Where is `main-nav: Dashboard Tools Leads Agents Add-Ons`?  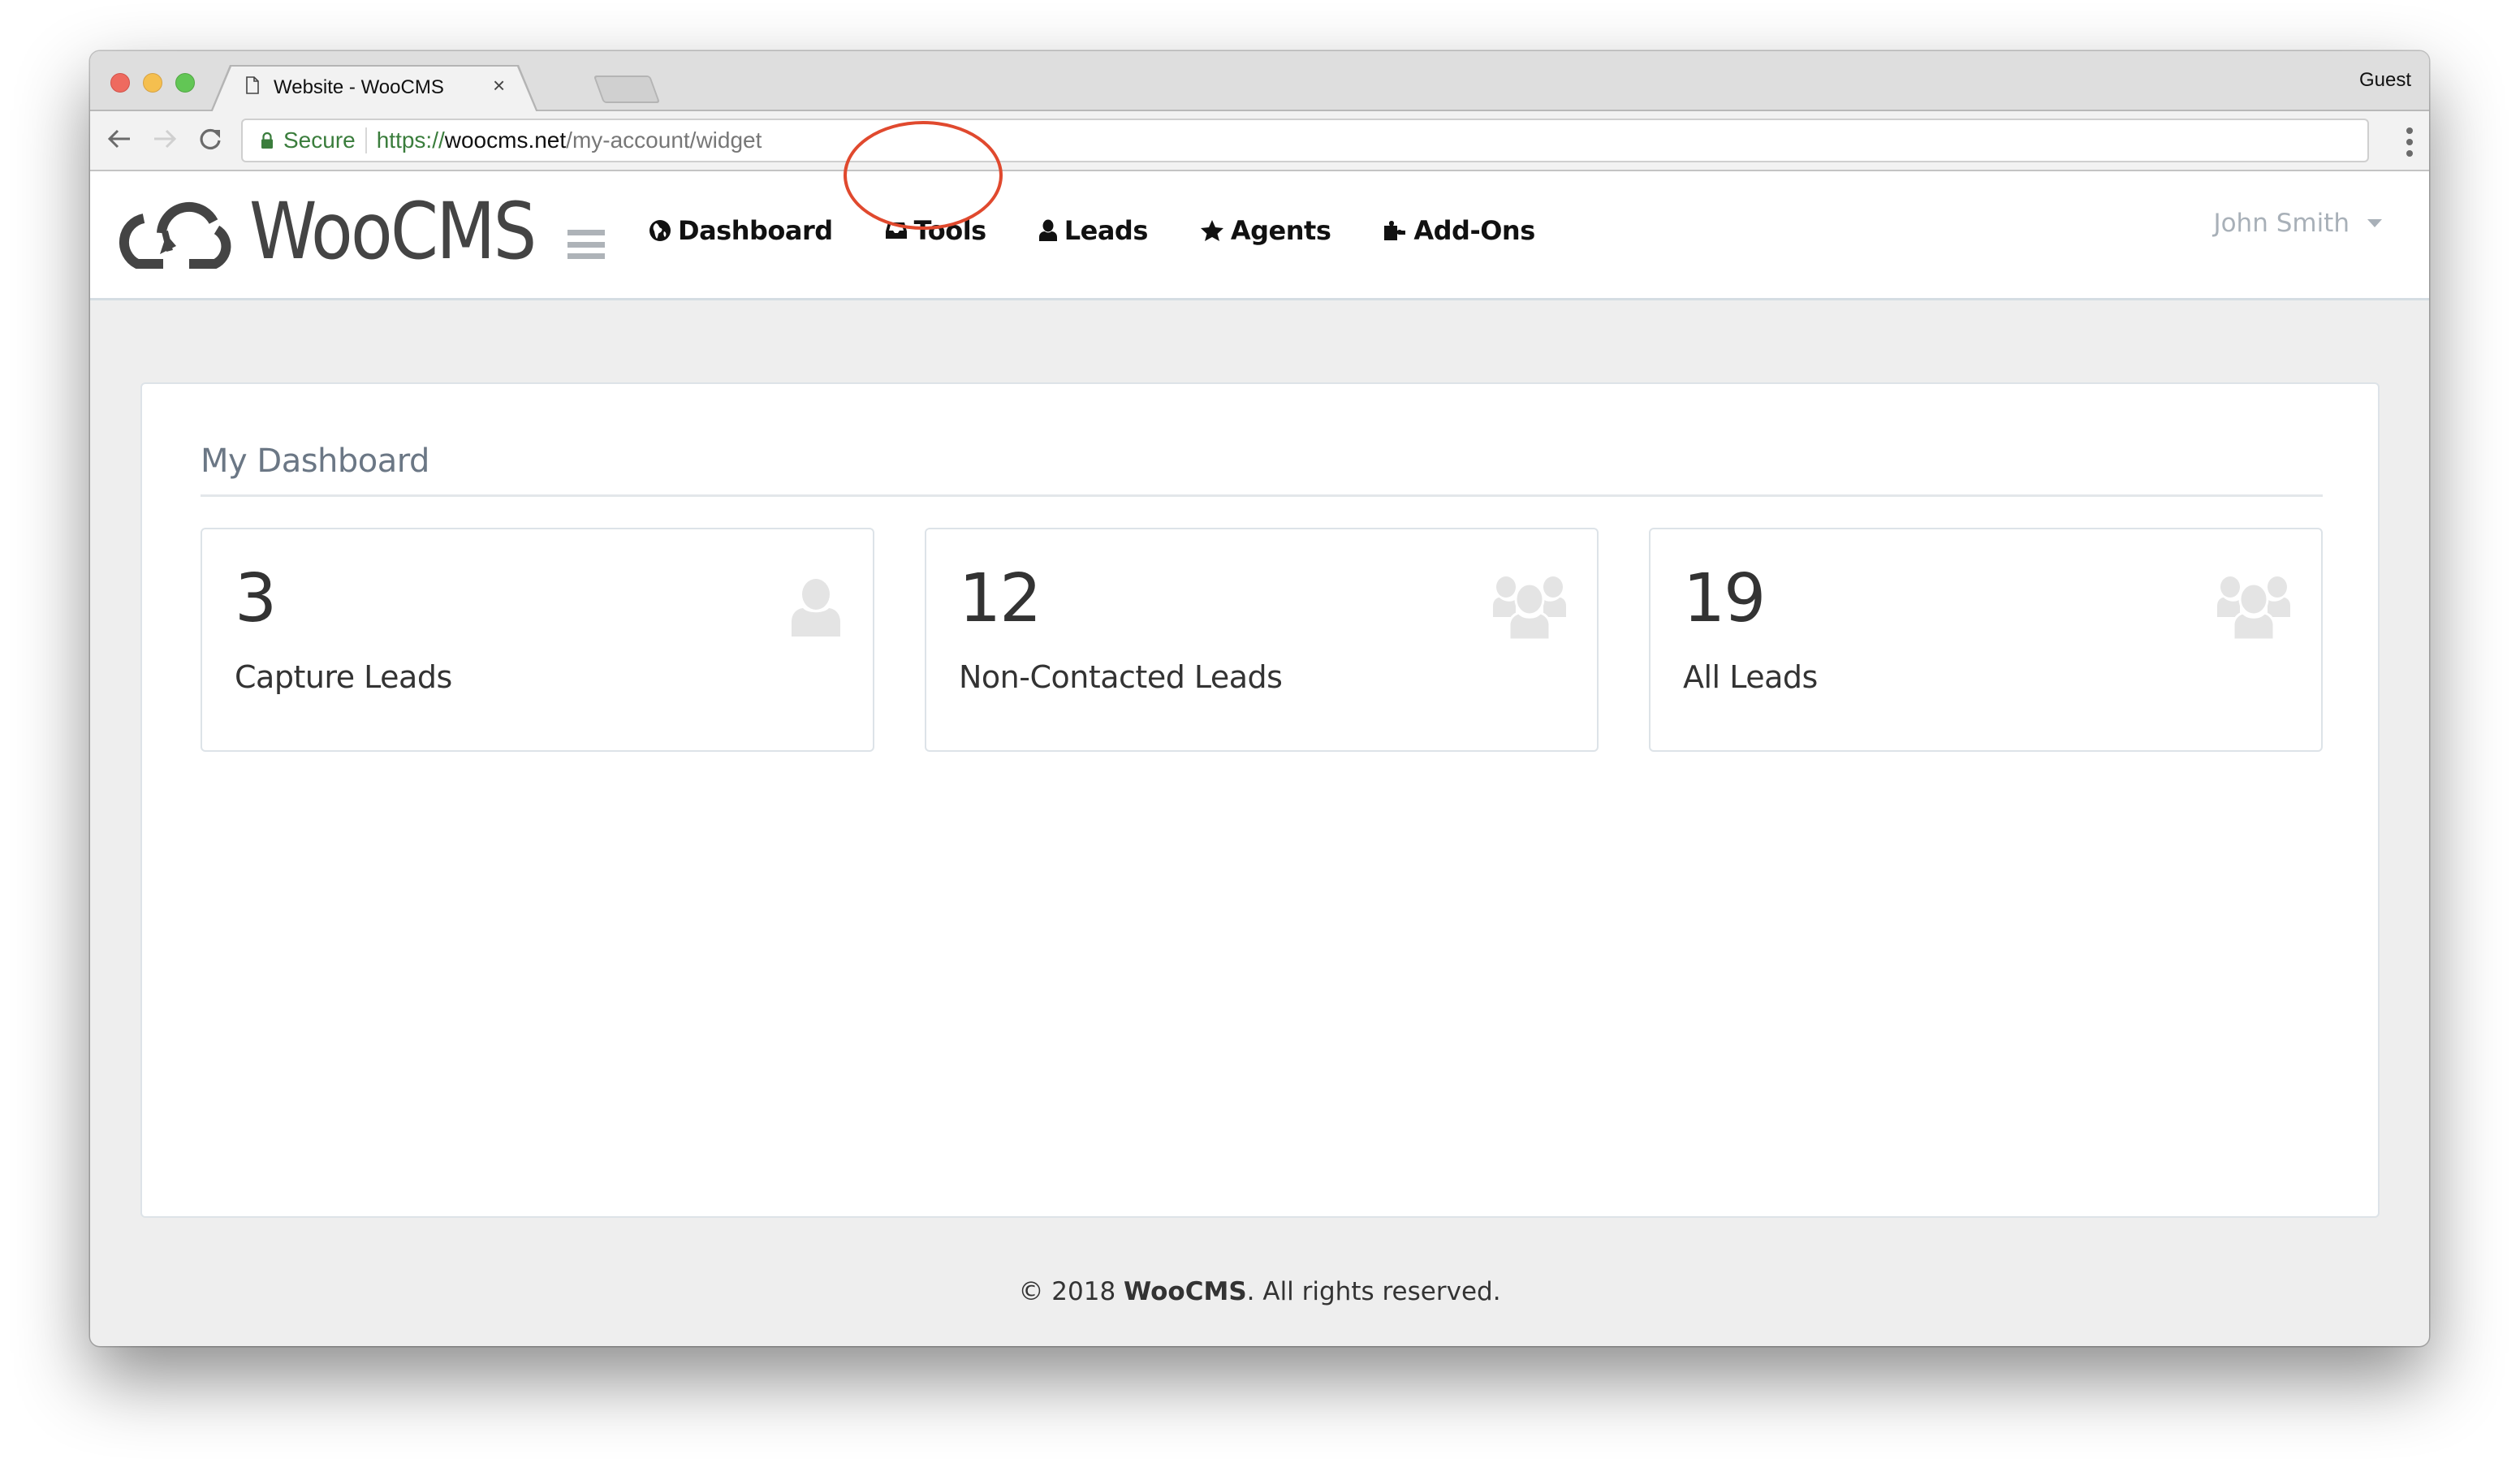
main-nav: Dashboard Tools Leads Agents Add-Ons is located at coordinates (1118, 230).